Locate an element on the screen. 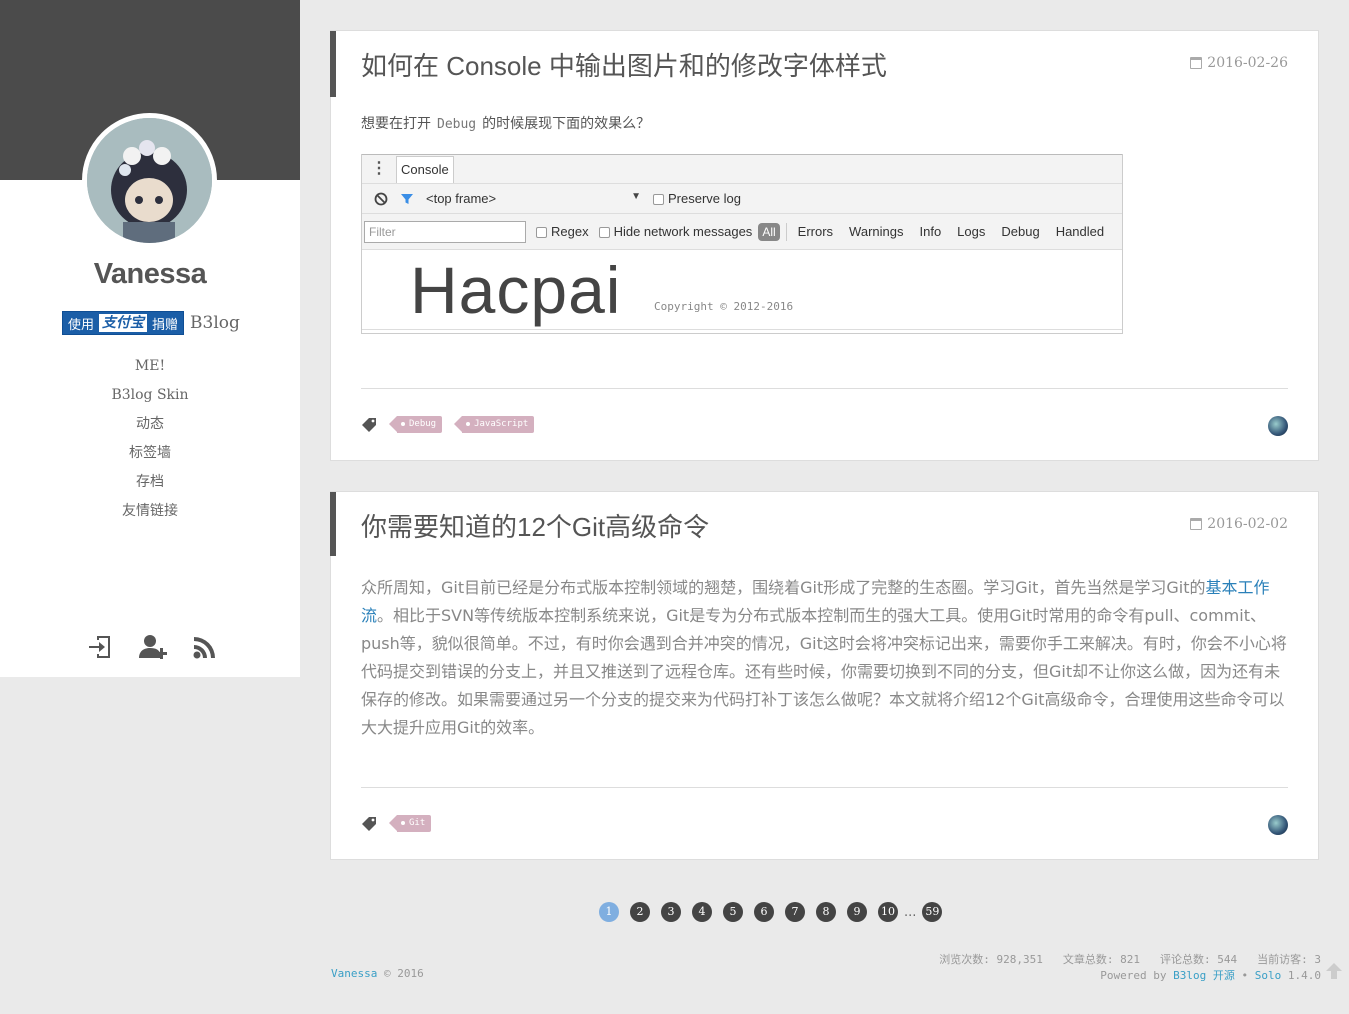 The width and height of the screenshot is (1349, 1014). login-icon is located at coordinates (101, 647).